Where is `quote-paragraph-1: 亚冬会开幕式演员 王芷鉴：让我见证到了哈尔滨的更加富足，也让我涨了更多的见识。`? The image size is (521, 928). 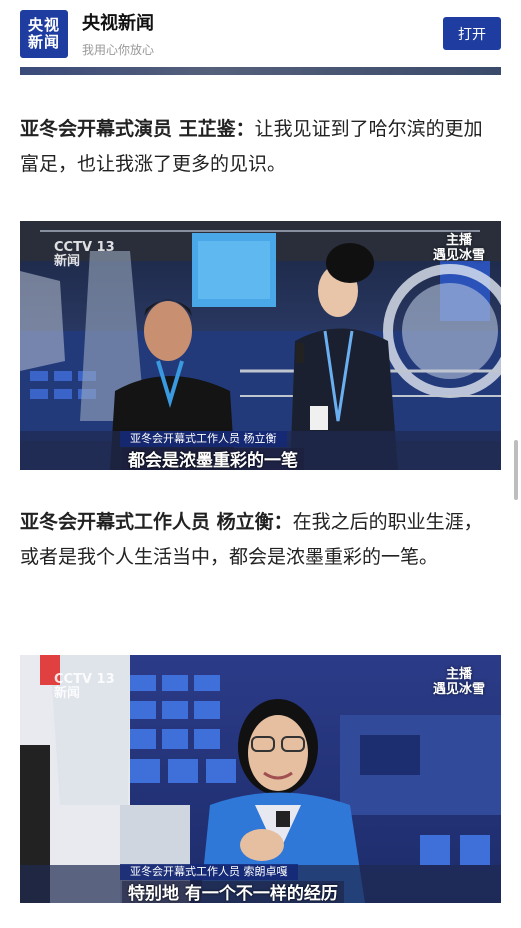 quote-paragraph-1: 亚冬会开幕式演员 王芷鉴：让我见证到了哈尔滨的更加富足，也让我涨了更多的见识。 is located at coordinates (260, 147).